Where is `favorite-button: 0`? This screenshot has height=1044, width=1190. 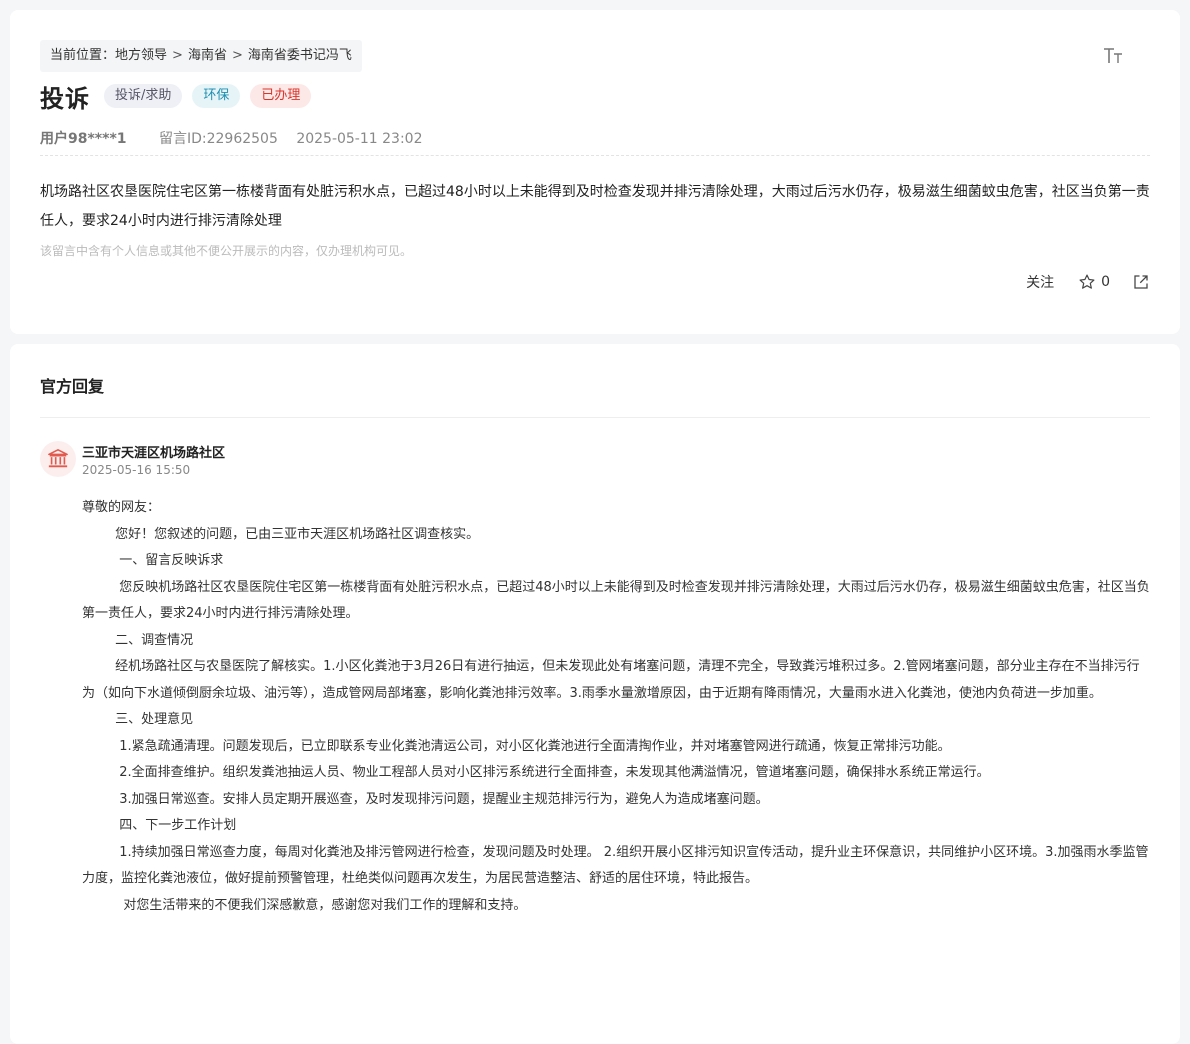
favorite-button: 0 is located at coordinates (1094, 282).